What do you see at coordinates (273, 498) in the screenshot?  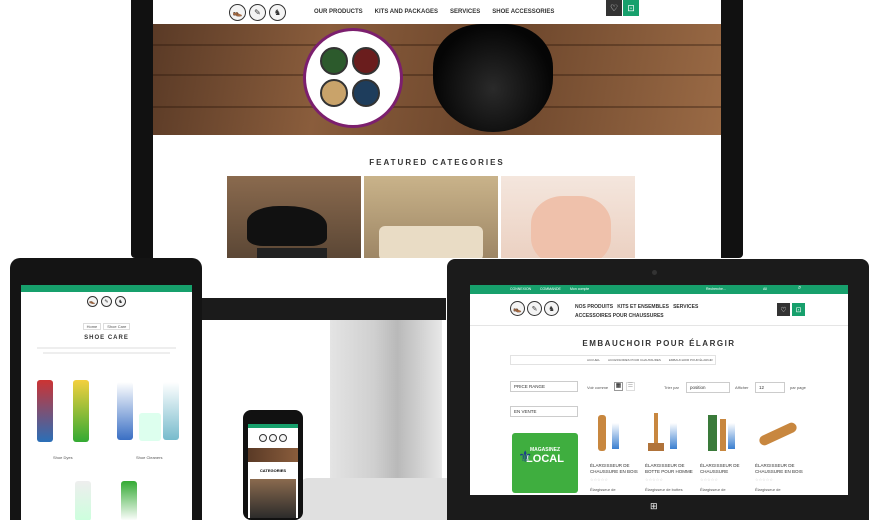 I see `phone-category-image` at bounding box center [273, 498].